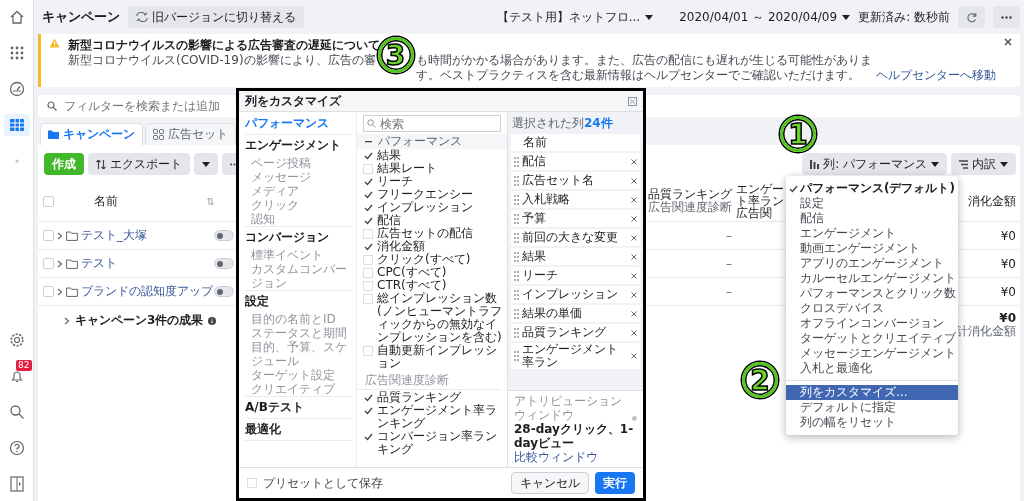 Image resolution: width=1024 pixels, height=501 pixels. What do you see at coordinates (424, 259) in the screenshot?
I see `column-option: クリック(すべて)` at bounding box center [424, 259].